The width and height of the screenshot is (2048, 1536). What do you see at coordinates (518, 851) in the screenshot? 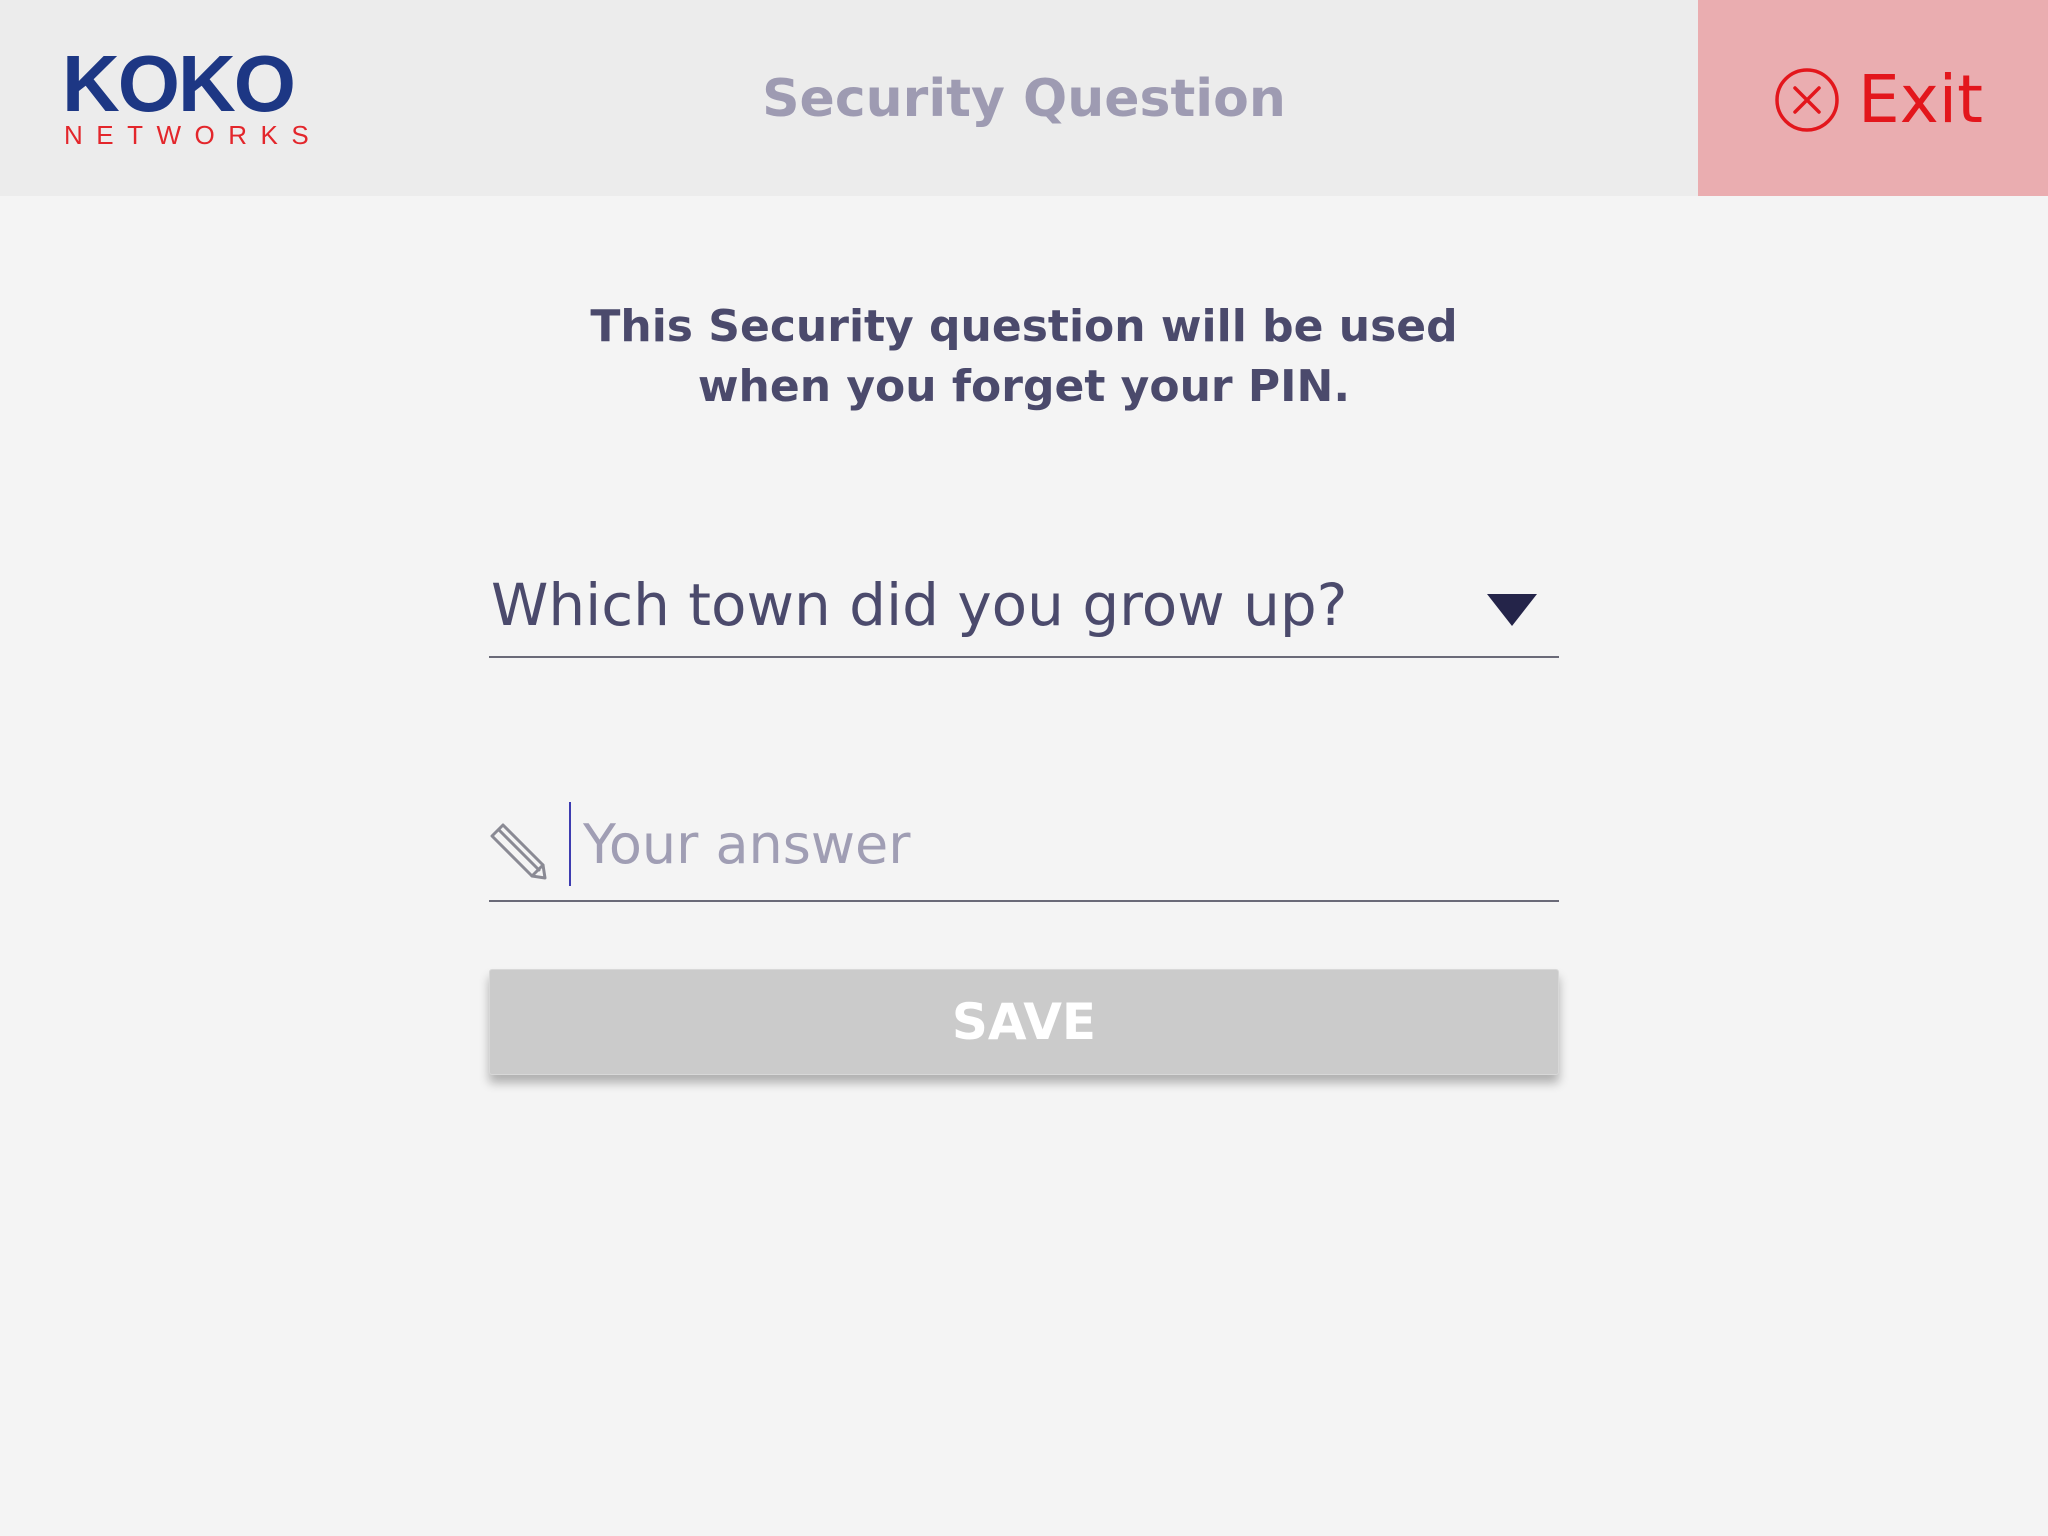
I see `pencil-icon` at bounding box center [518, 851].